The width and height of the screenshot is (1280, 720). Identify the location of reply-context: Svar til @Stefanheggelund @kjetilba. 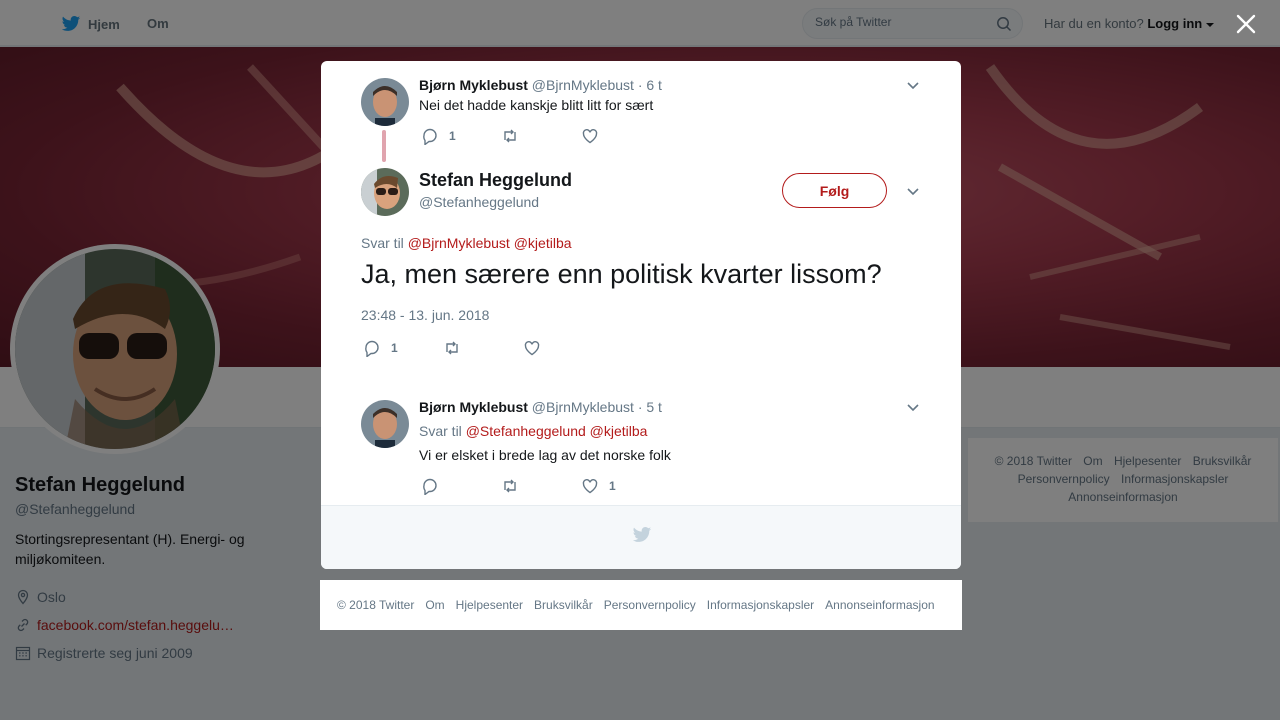
(533, 431).